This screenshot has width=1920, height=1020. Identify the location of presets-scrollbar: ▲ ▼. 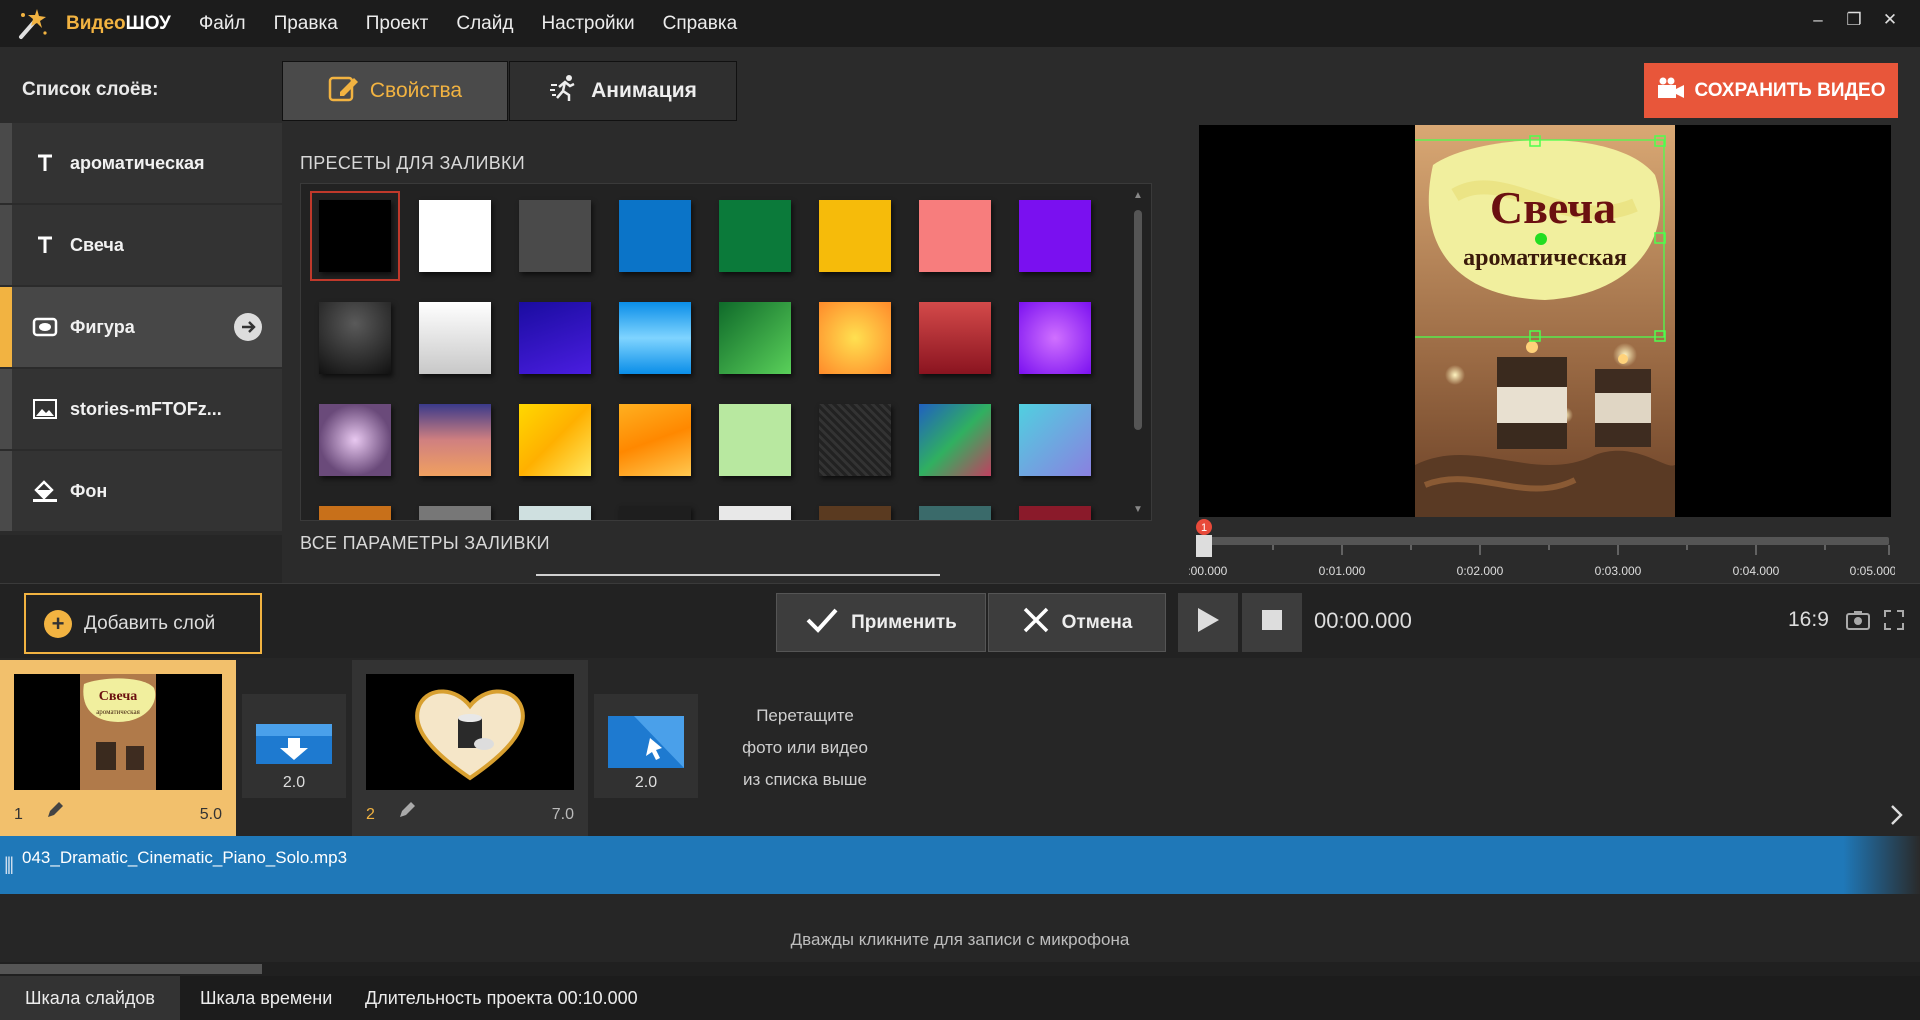
(1138, 355).